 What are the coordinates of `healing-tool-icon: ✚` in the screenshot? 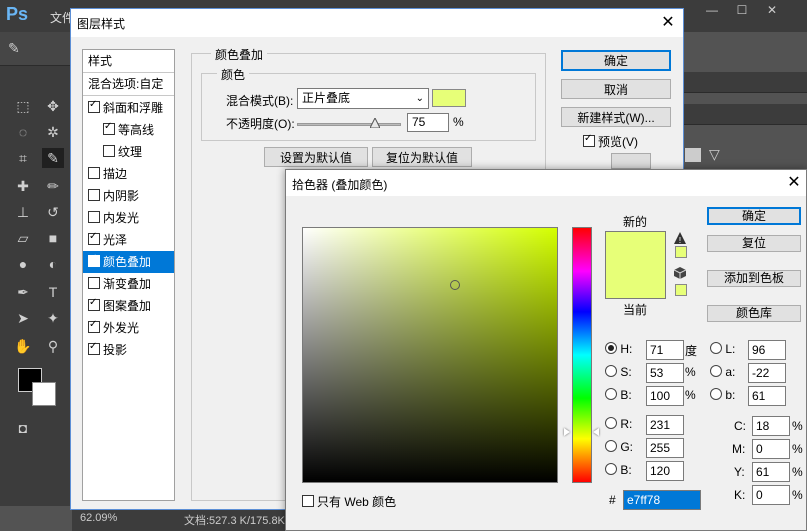 It's located at (23, 186).